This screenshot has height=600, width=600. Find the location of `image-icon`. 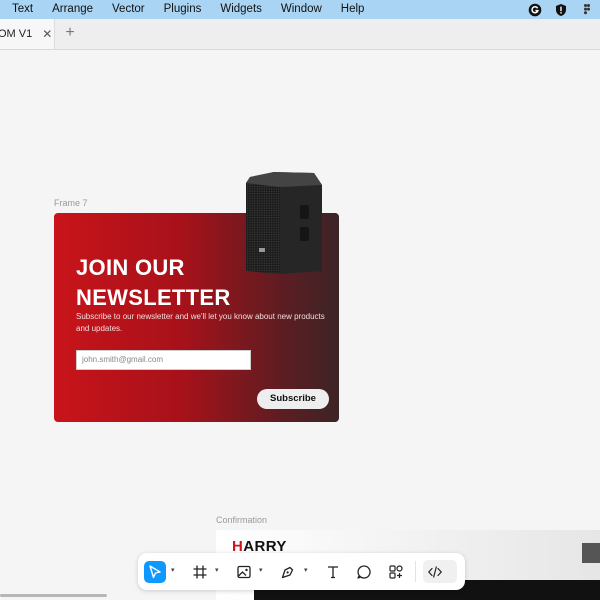

image-icon is located at coordinates (244, 572).